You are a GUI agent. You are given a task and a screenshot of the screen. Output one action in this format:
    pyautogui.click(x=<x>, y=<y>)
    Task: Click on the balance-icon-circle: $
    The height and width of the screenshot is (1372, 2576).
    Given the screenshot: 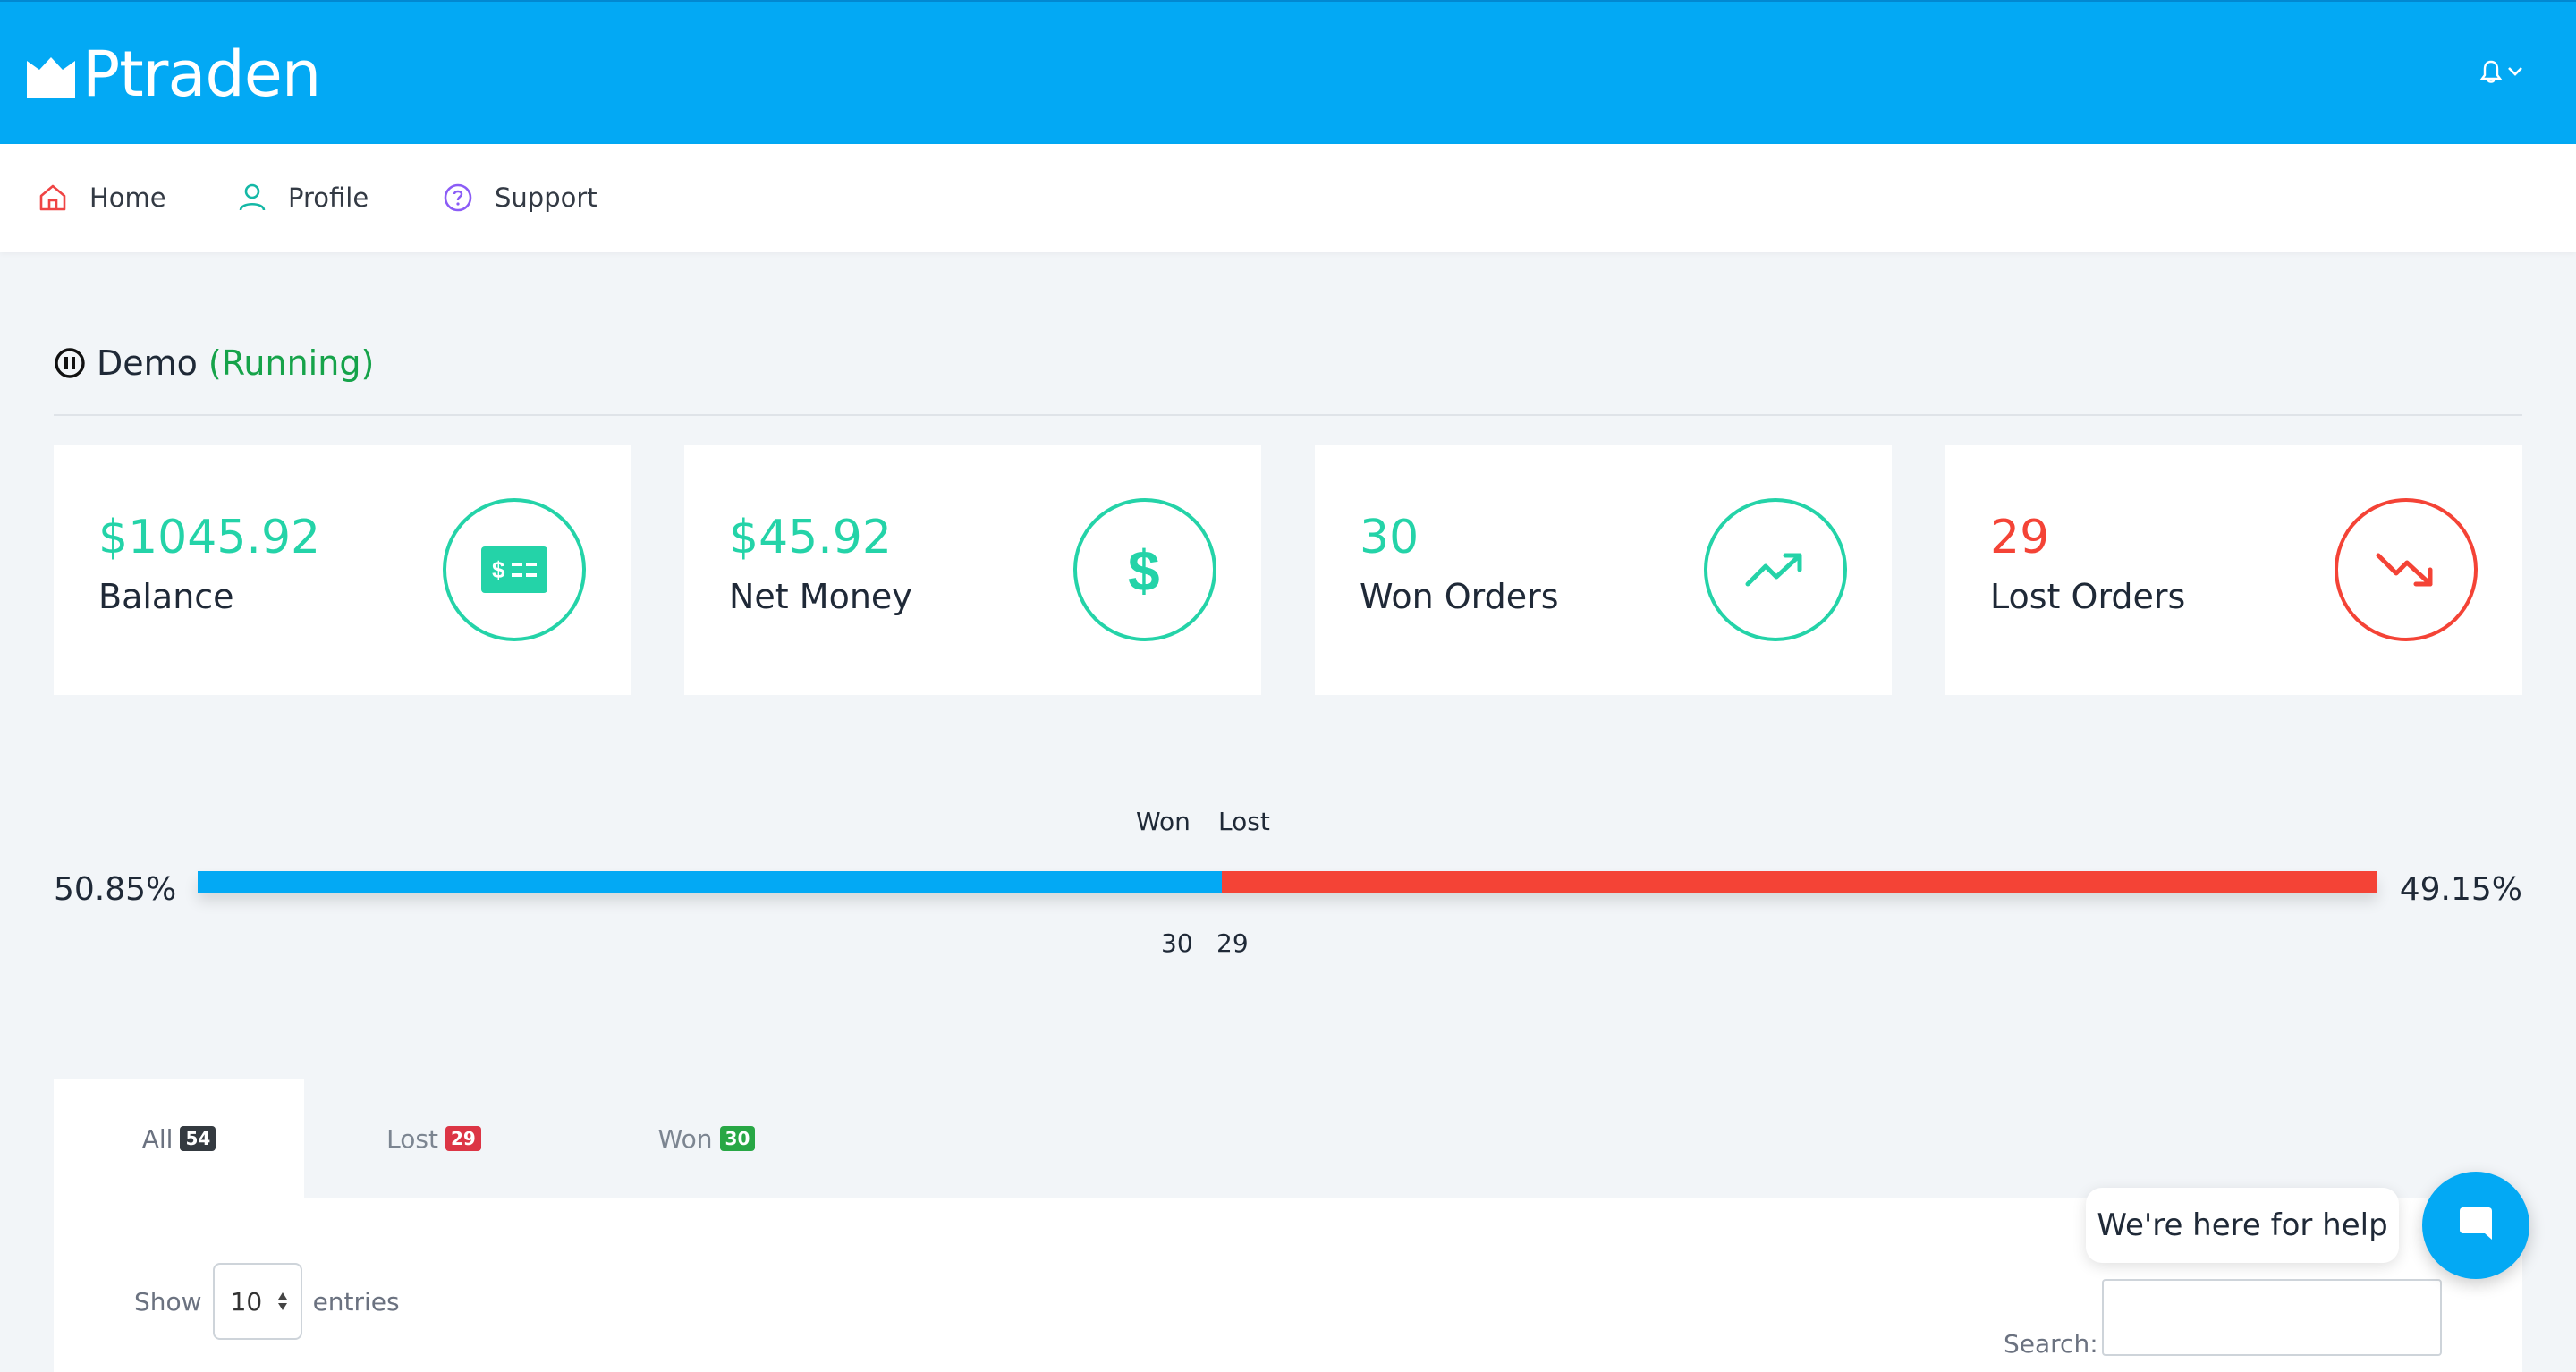 What is the action you would take?
    pyautogui.click(x=514, y=569)
    